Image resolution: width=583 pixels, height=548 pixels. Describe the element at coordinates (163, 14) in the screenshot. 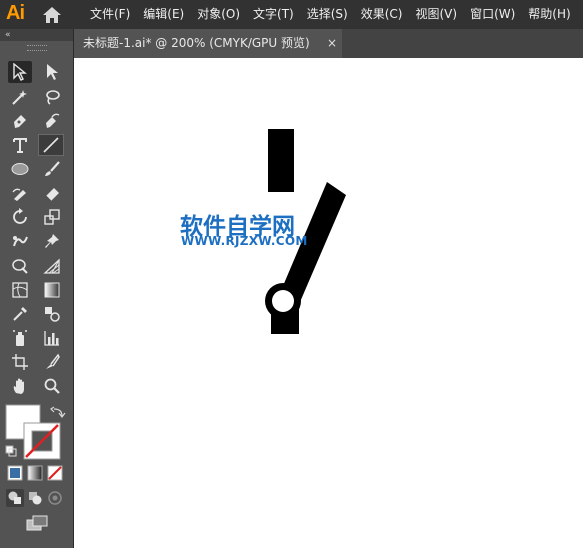

I see `menu-edit: 编辑(E)` at that location.